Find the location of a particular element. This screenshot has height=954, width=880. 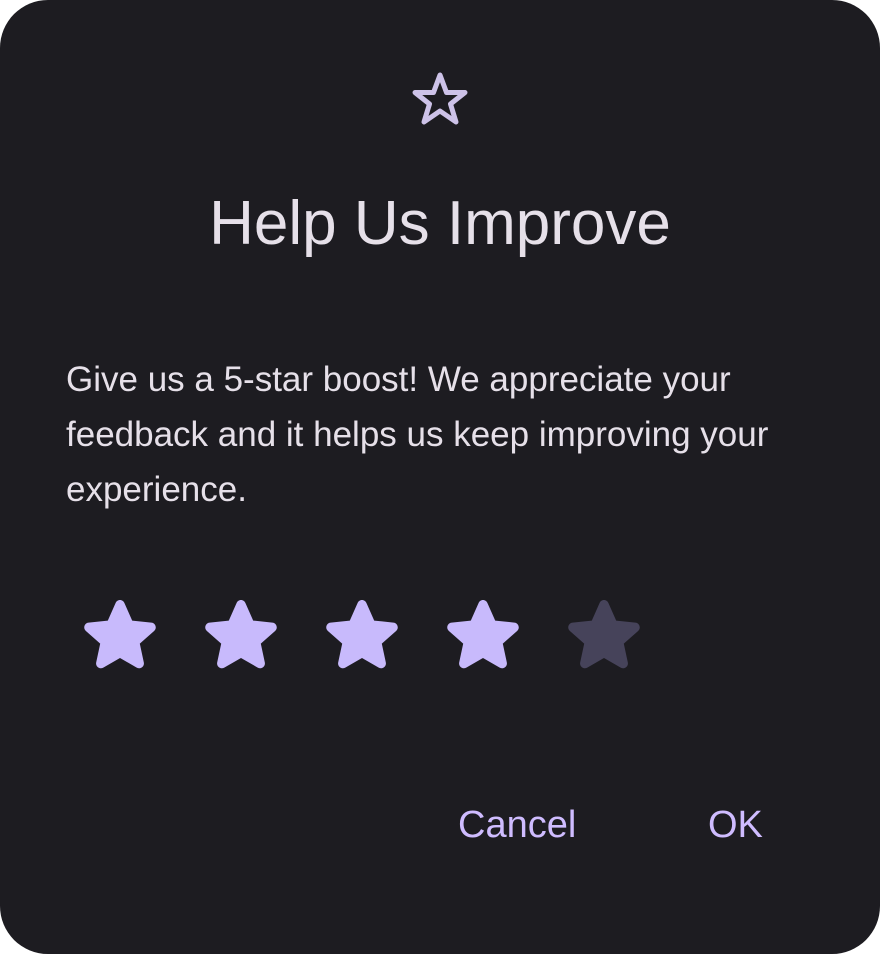

star-rating is located at coordinates (372, 636).